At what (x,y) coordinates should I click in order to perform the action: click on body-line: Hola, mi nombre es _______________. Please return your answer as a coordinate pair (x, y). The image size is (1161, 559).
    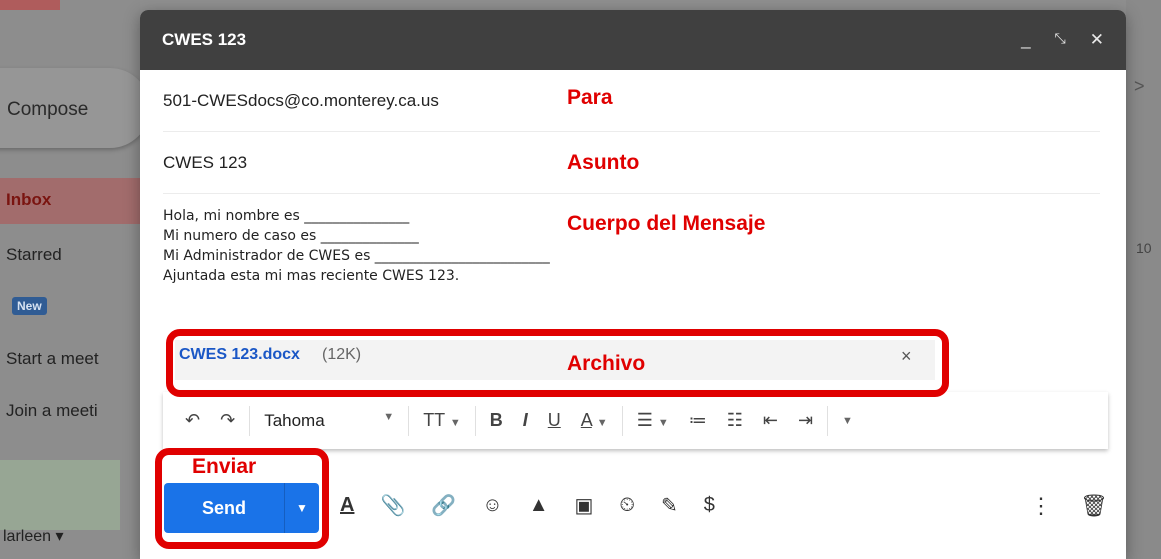
    Looking at the image, I should click on (286, 216).